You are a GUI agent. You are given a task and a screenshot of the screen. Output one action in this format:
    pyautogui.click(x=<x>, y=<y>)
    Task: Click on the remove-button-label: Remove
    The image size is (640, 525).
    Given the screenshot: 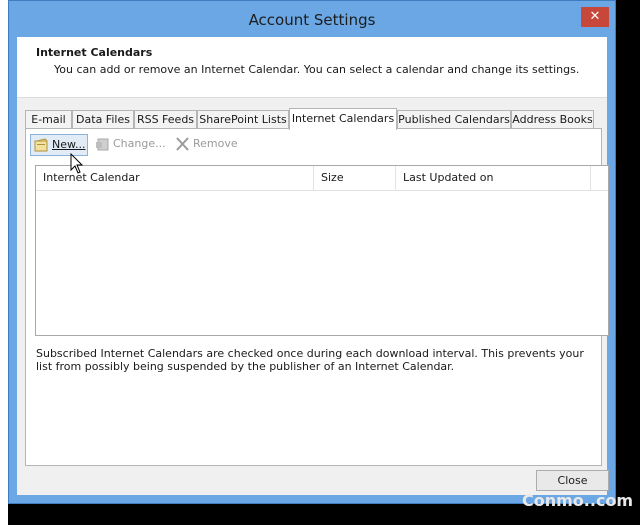 What is the action you would take?
    pyautogui.click(x=215, y=143)
    